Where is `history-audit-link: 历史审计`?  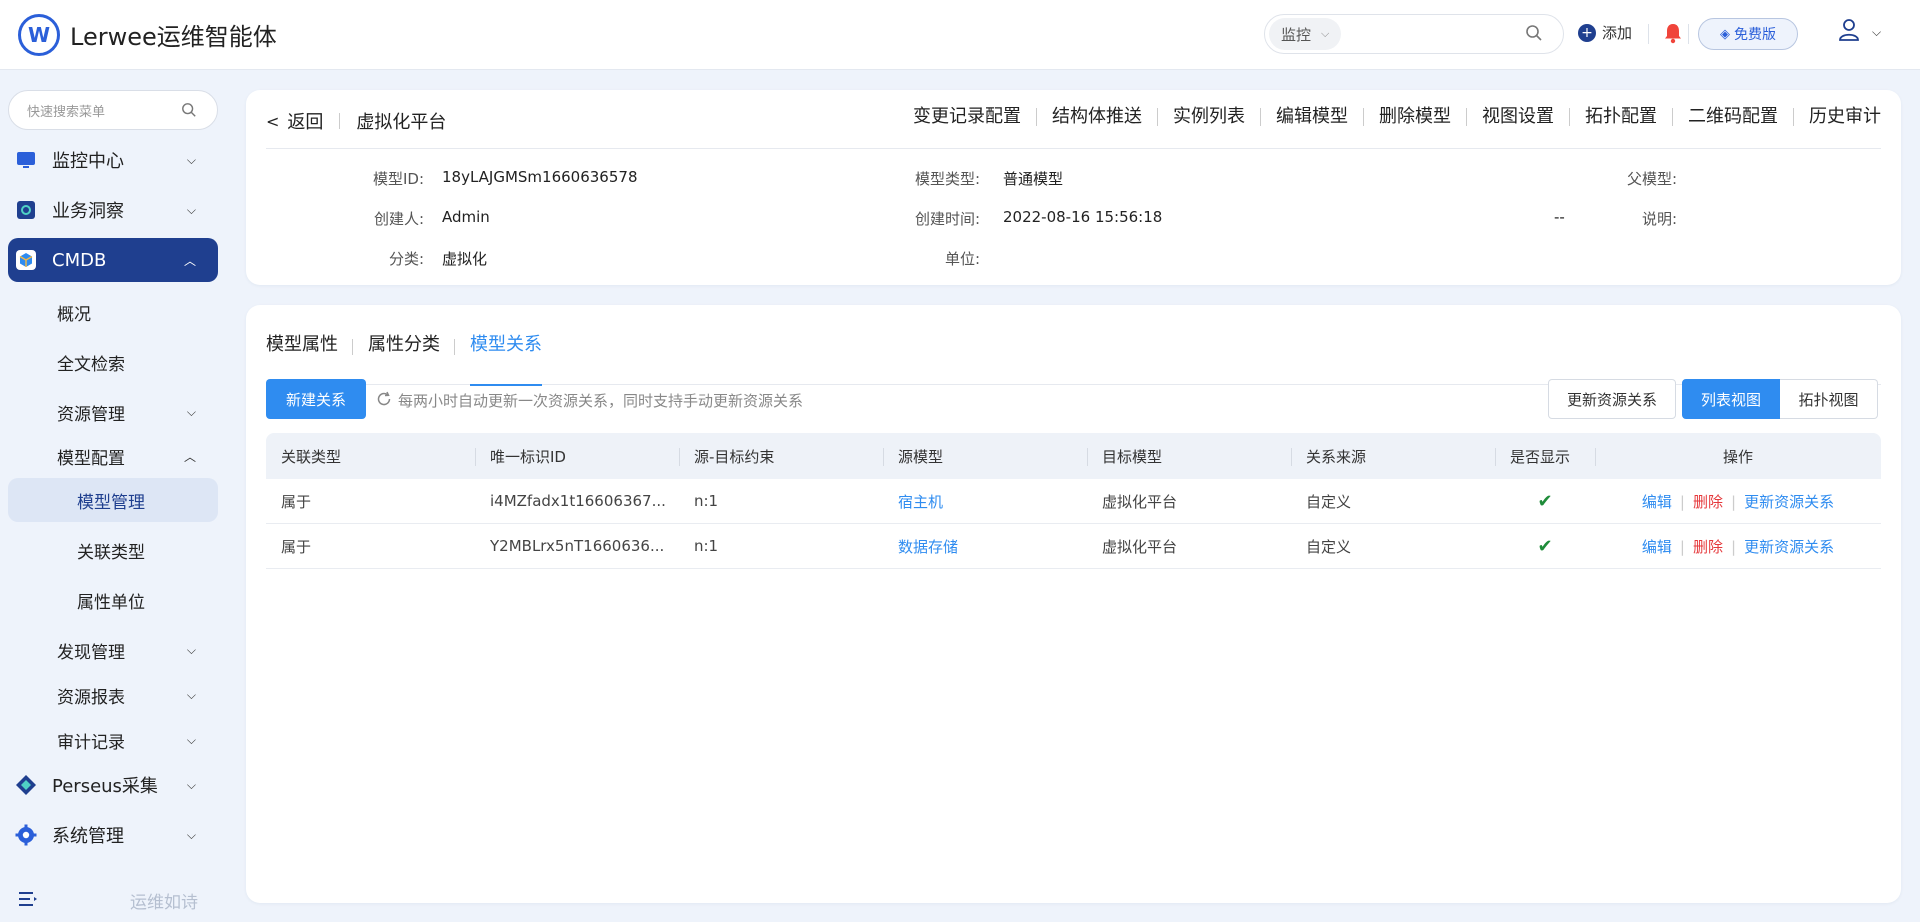
history-audit-link: 历史审计 is located at coordinates (1837, 117).